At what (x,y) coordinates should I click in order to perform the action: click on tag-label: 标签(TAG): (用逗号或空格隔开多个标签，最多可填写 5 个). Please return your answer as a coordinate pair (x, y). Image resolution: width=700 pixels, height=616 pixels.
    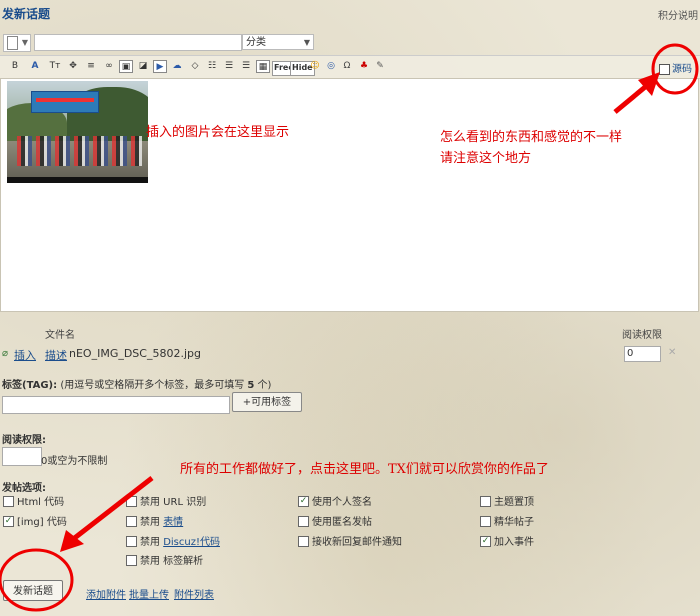
    Looking at the image, I should click on (137, 385).